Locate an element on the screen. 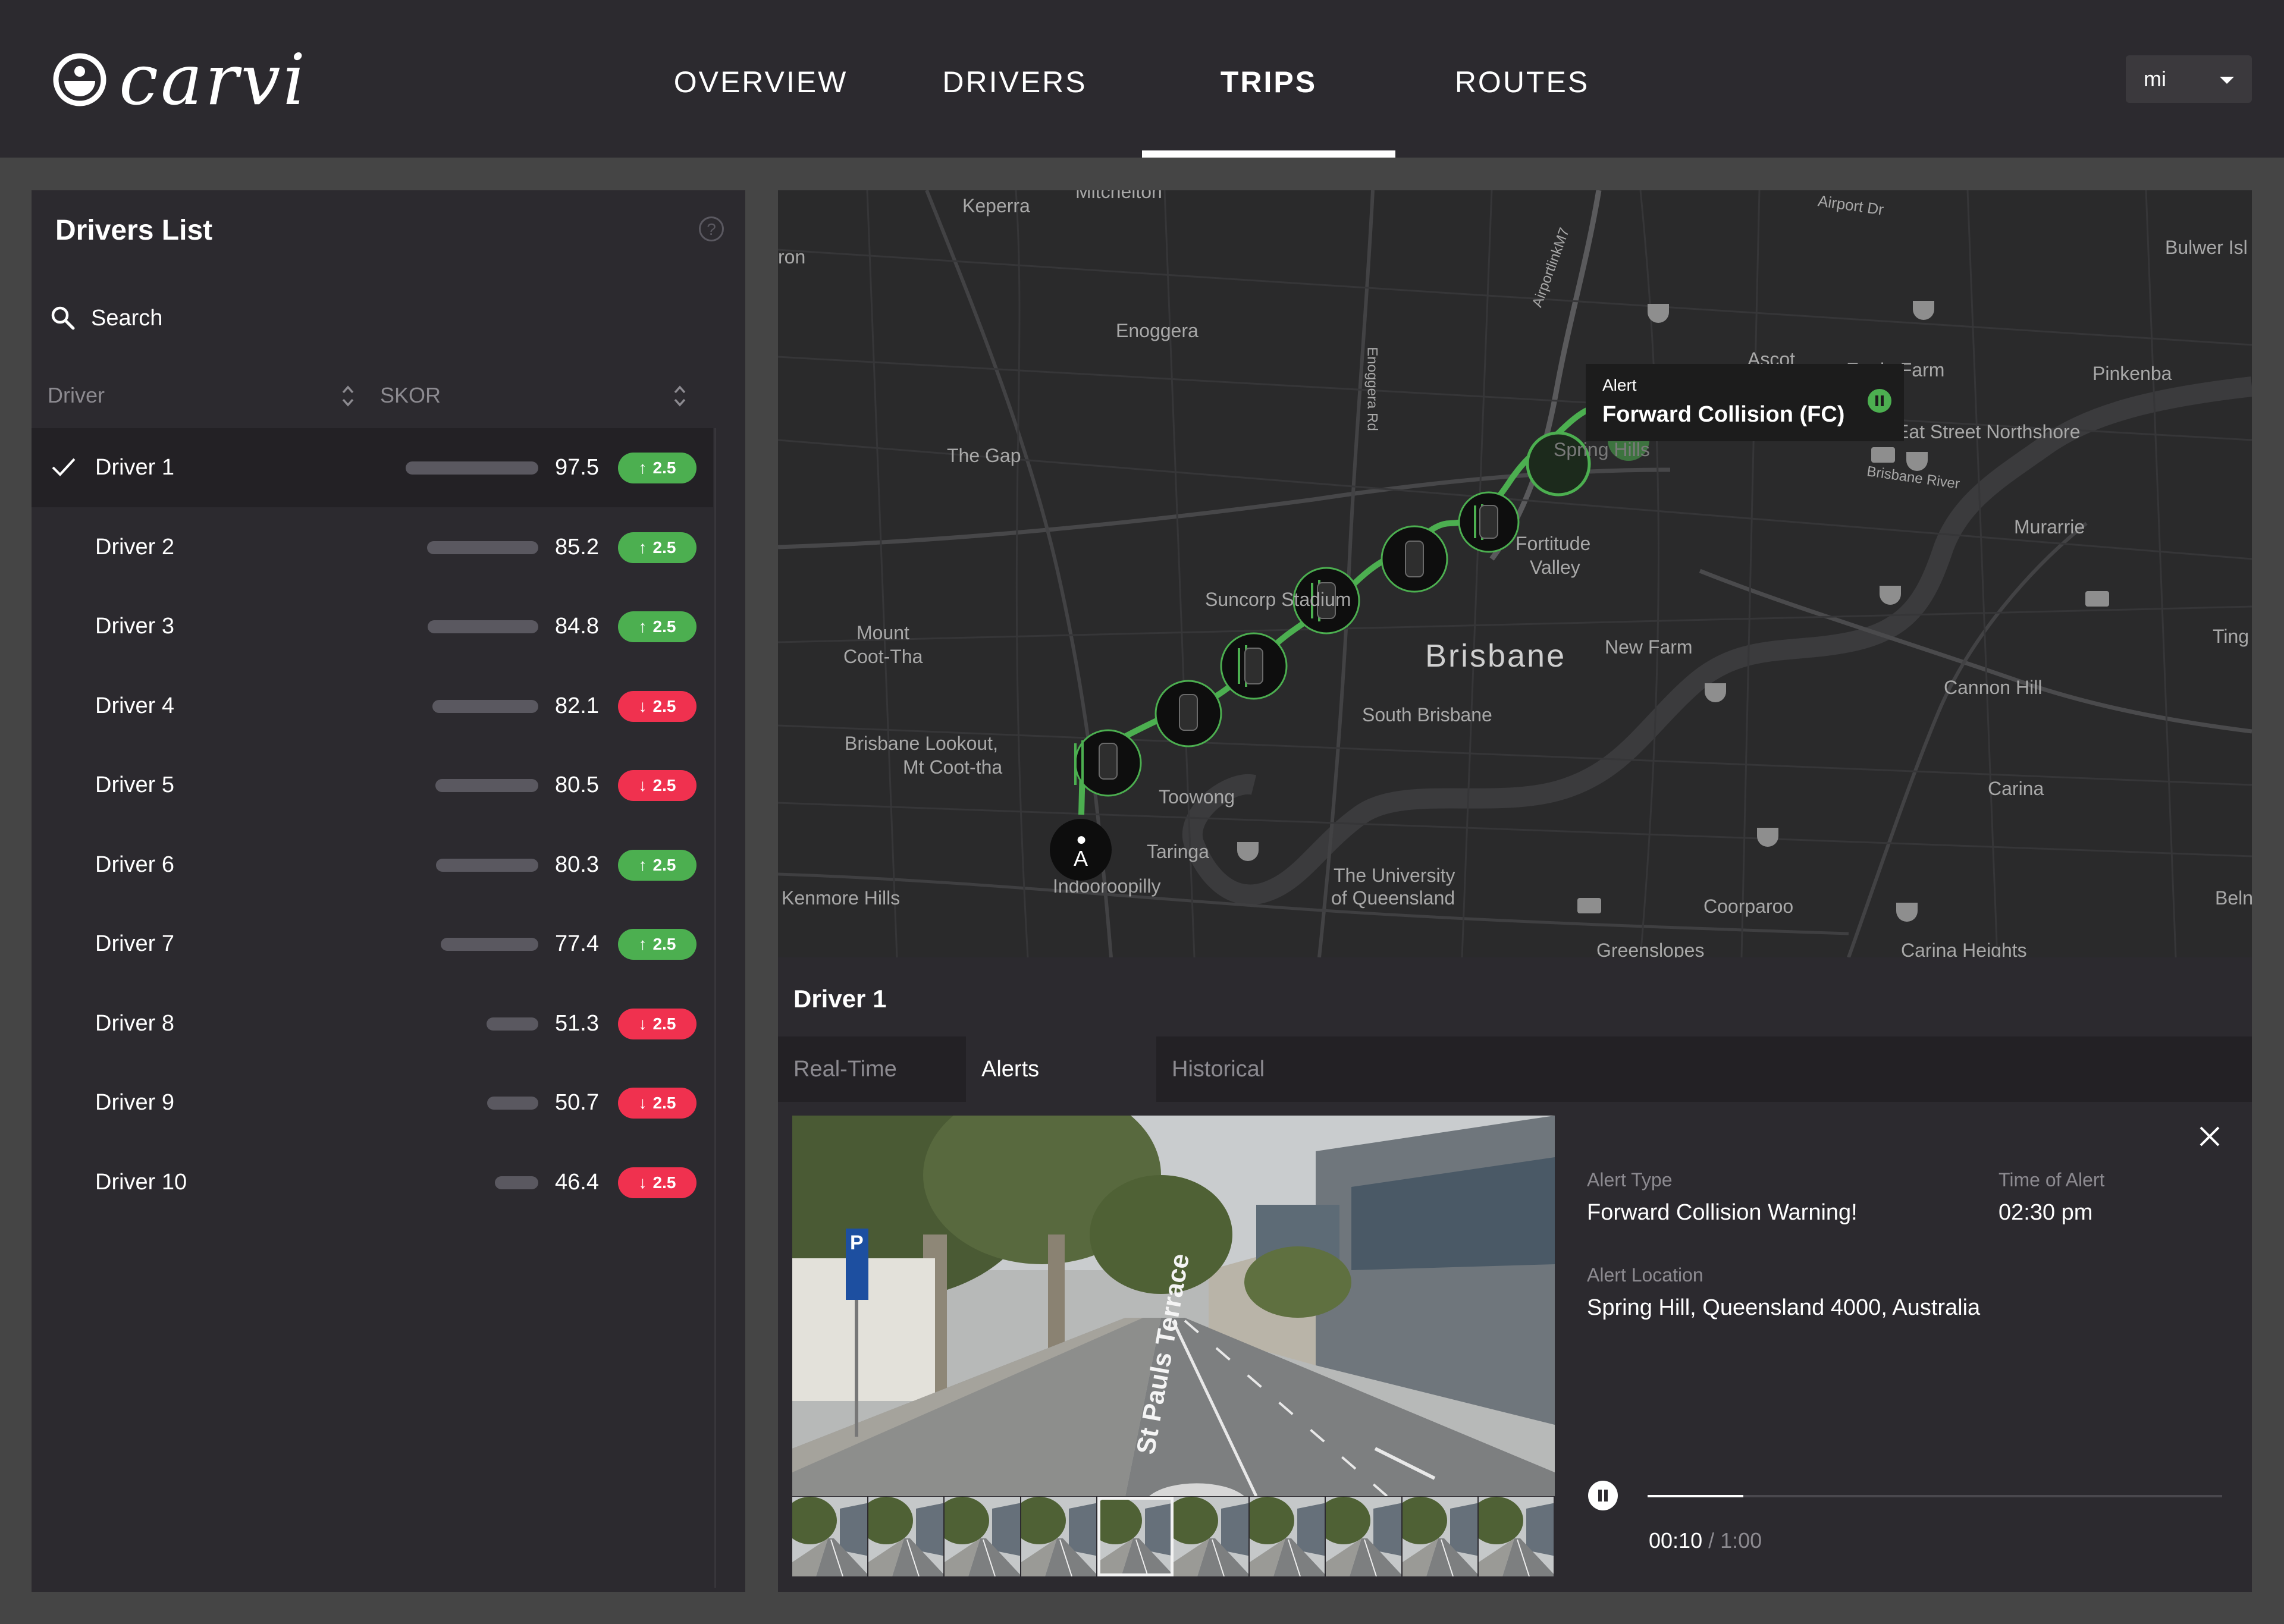  map-label: The University is located at coordinates (1394, 876).